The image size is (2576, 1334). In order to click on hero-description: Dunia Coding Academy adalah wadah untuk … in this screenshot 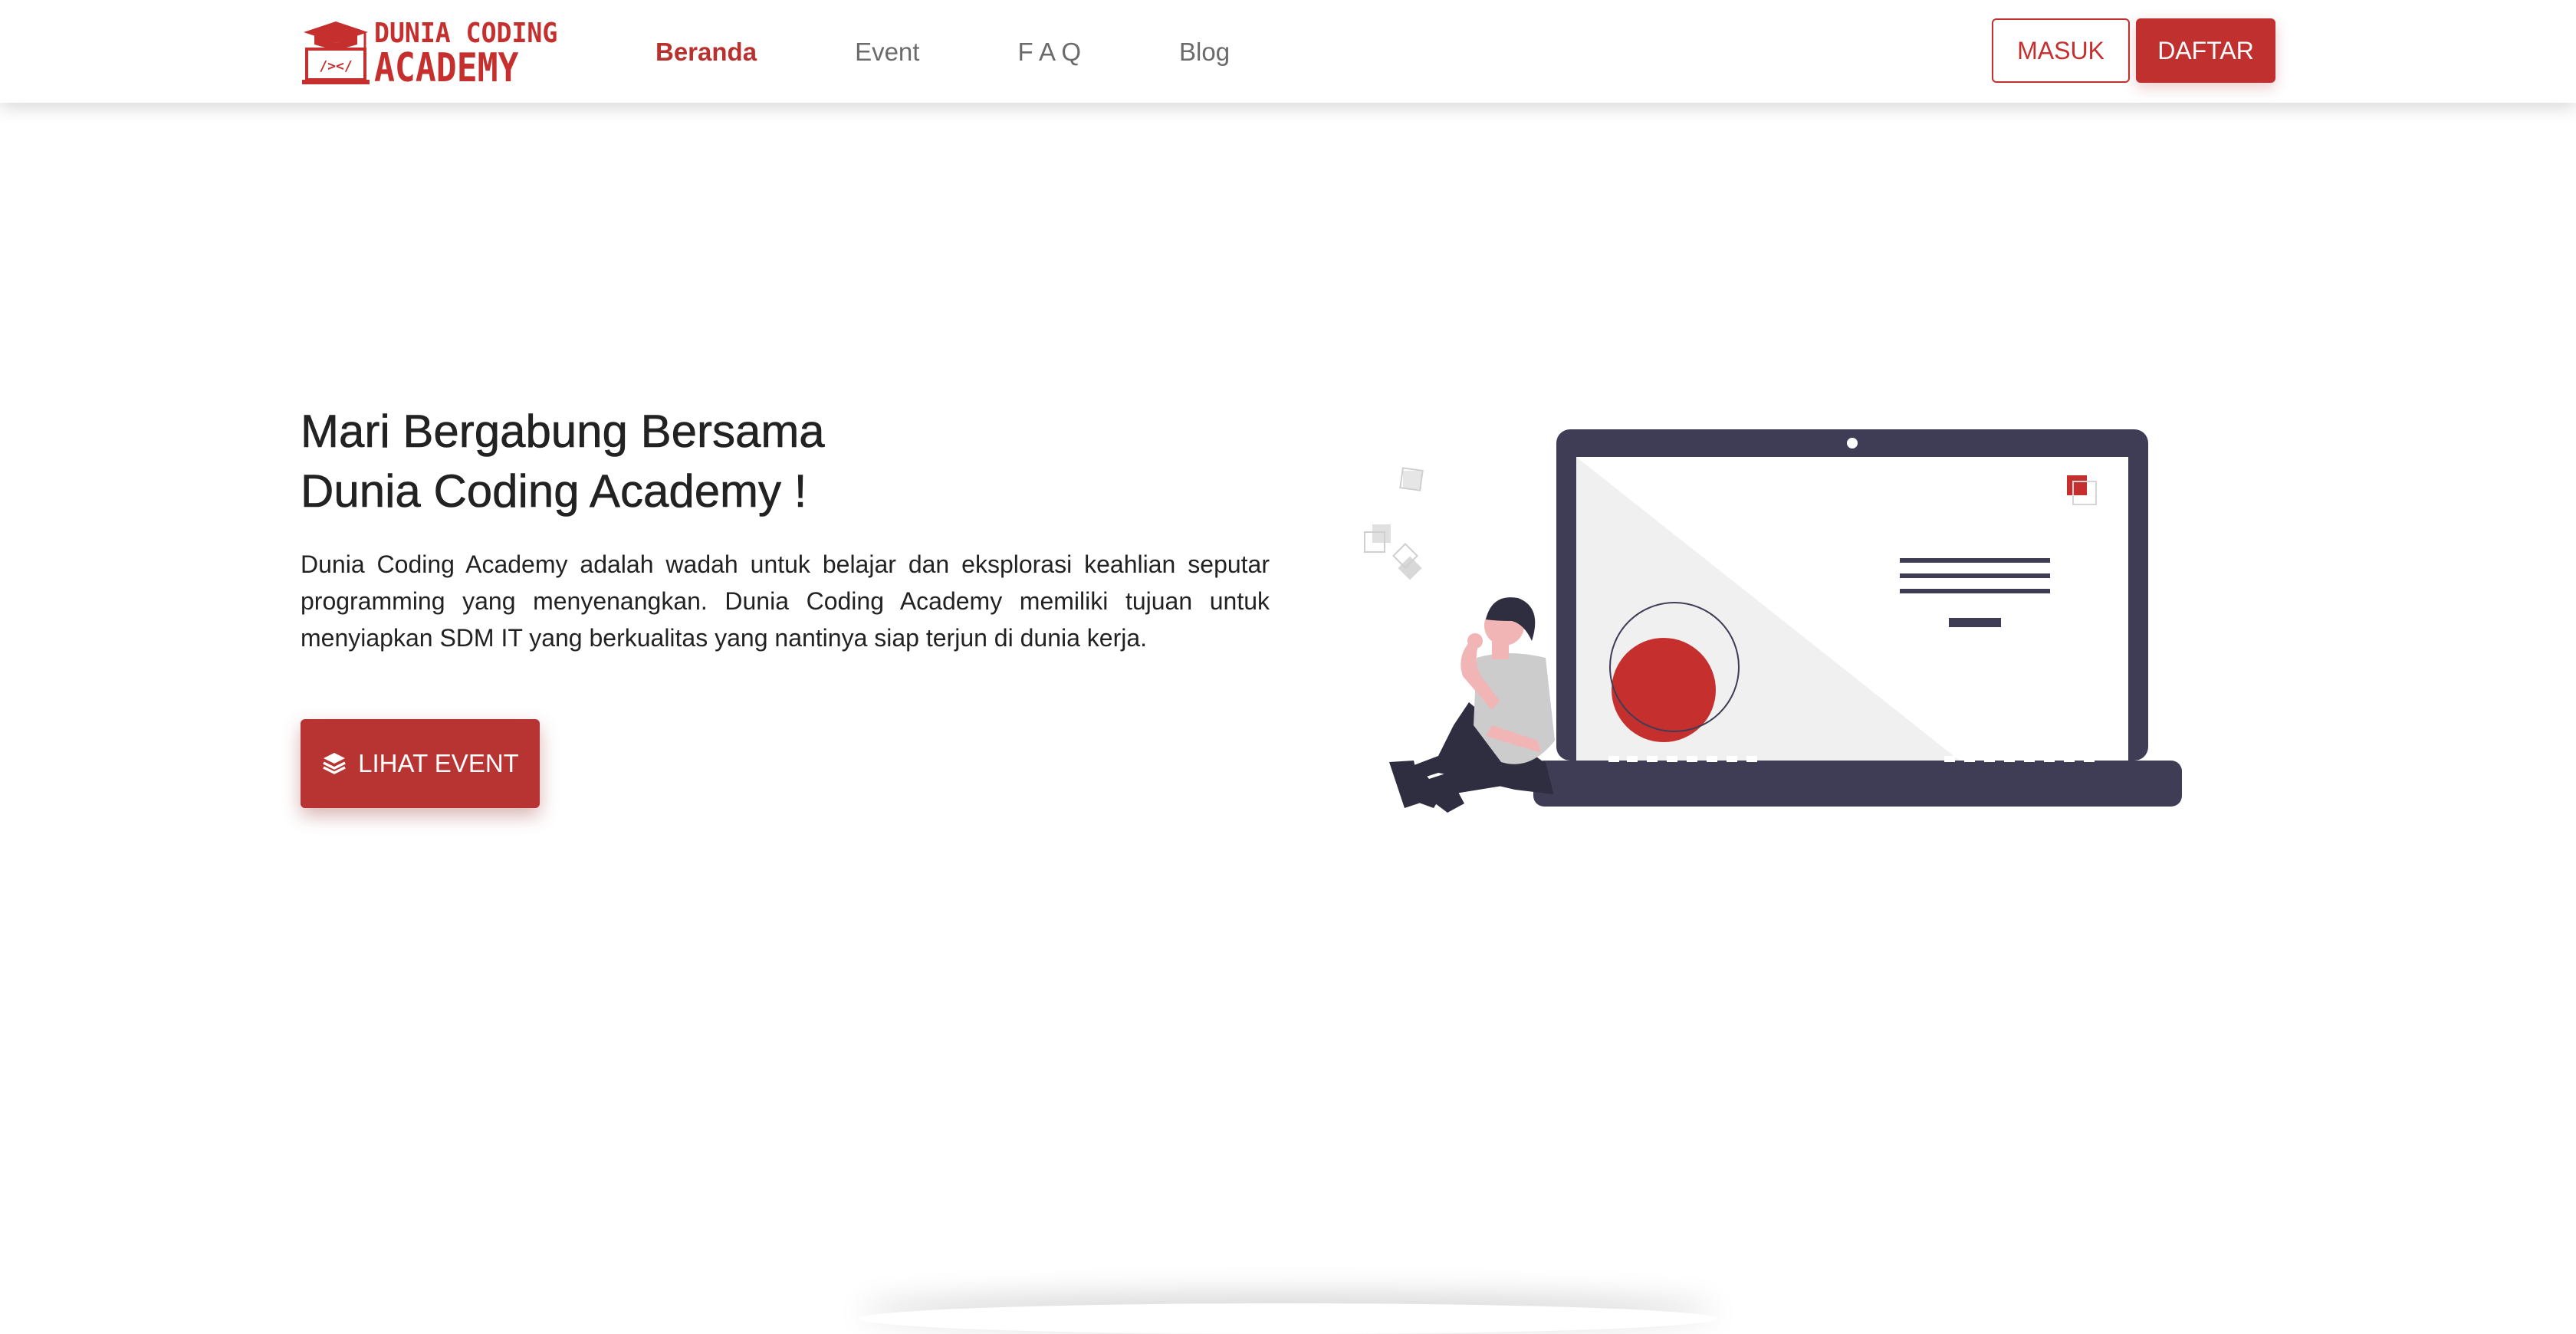, I will do `click(785, 601)`.